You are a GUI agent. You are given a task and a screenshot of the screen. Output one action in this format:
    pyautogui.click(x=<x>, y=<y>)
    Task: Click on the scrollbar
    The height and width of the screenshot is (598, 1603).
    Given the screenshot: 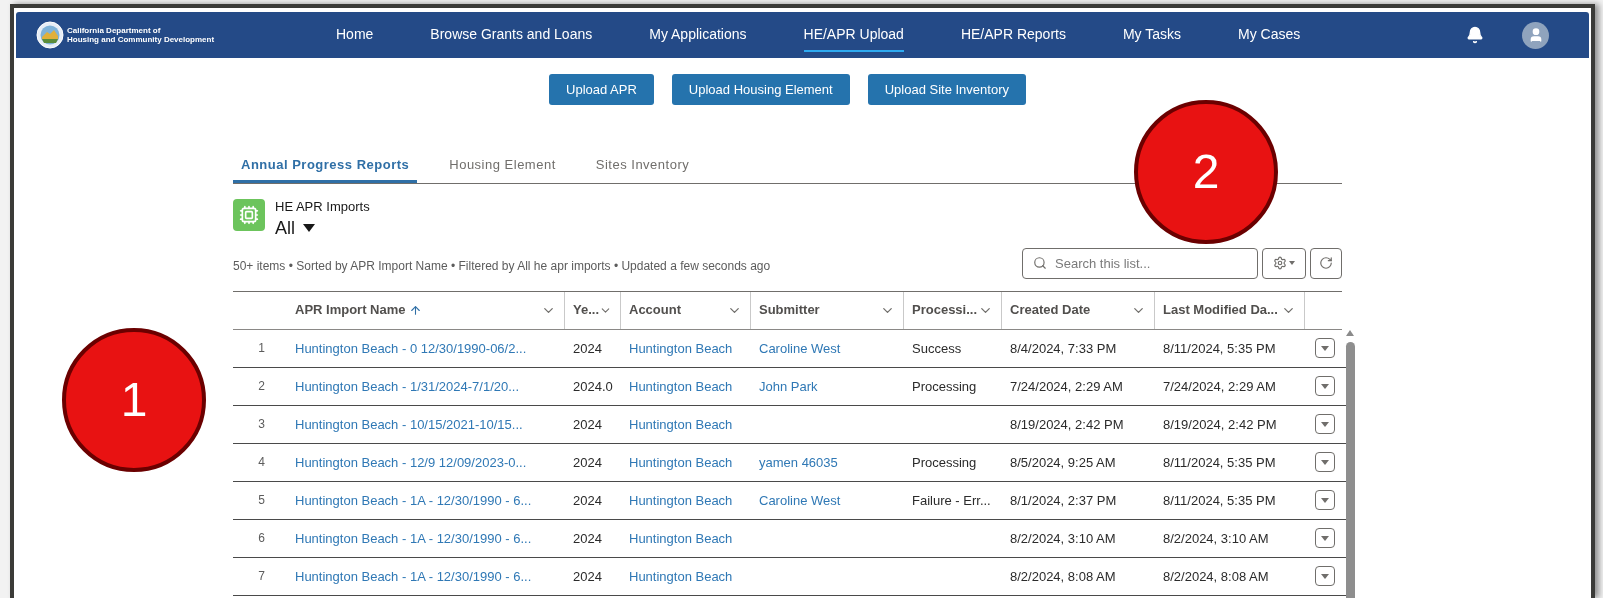 What is the action you would take?
    pyautogui.click(x=1350, y=463)
    